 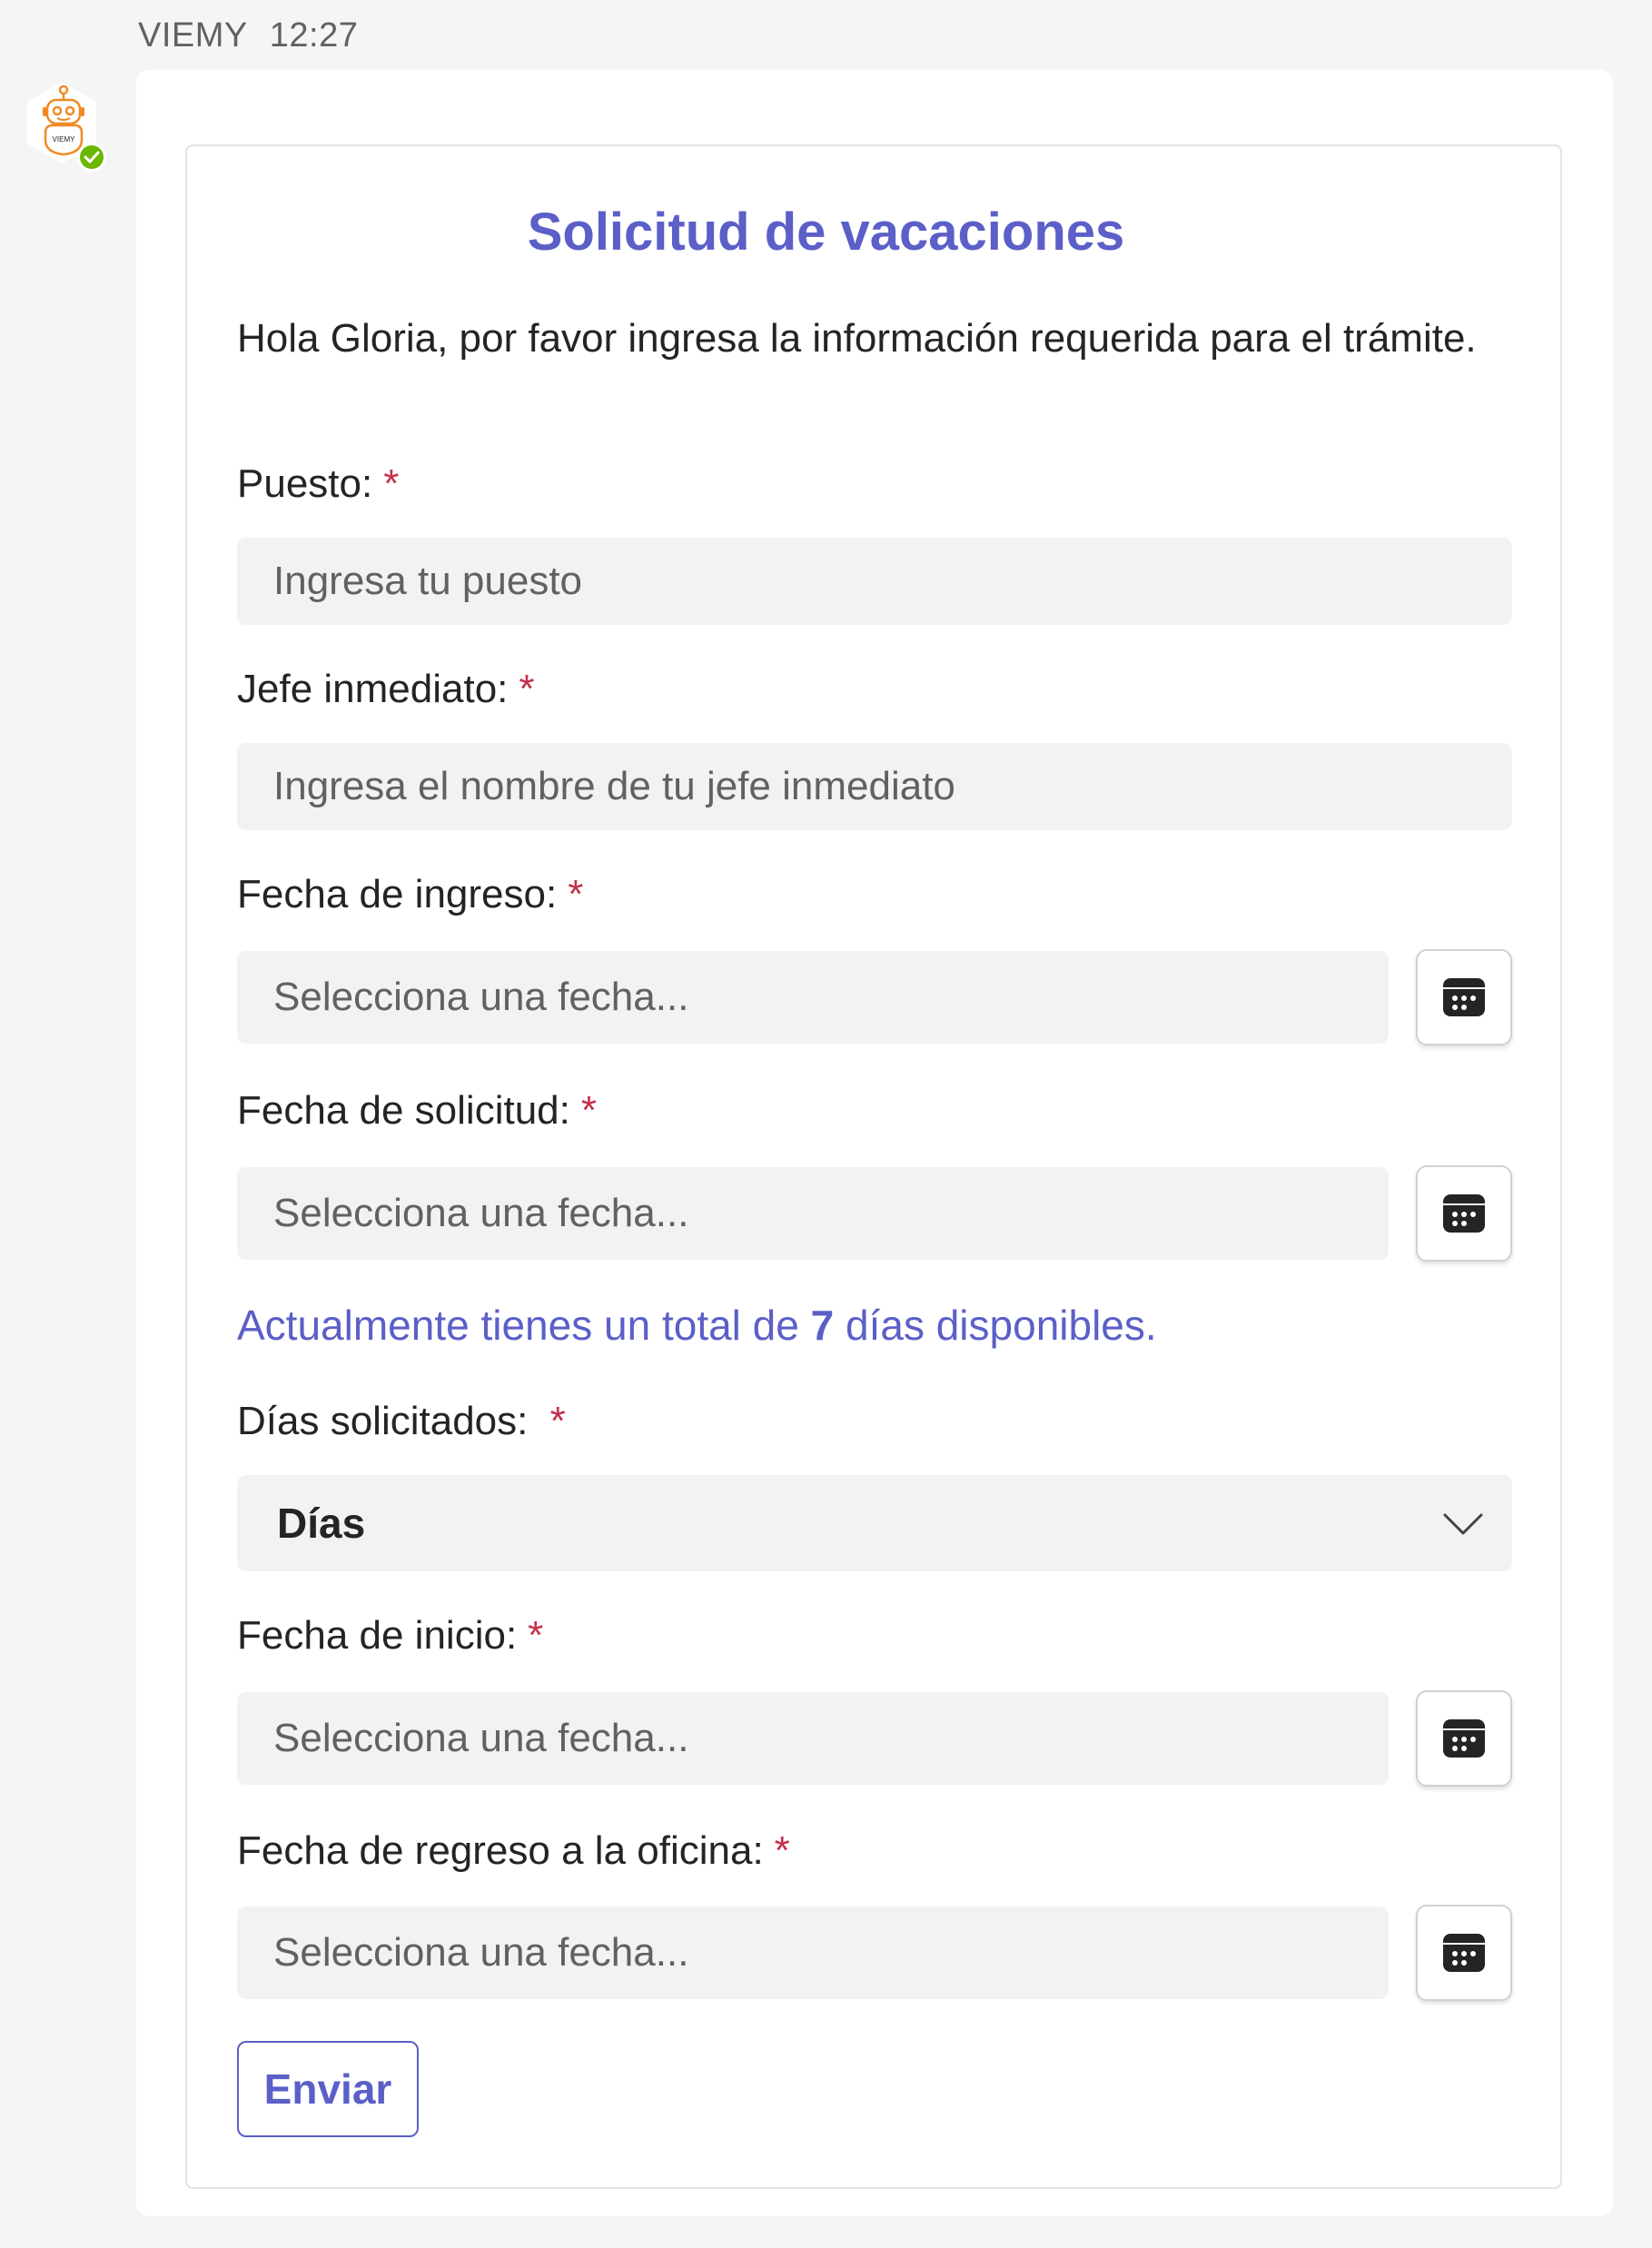 I want to click on available-days-count: 7, so click(x=822, y=1325).